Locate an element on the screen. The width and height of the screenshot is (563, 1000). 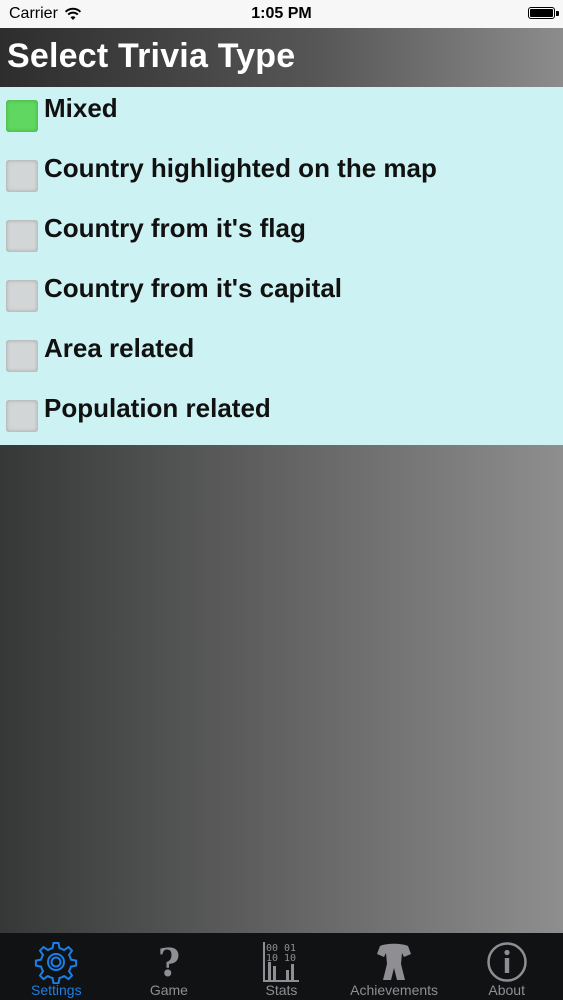
gear-icon is located at coordinates (56, 963).